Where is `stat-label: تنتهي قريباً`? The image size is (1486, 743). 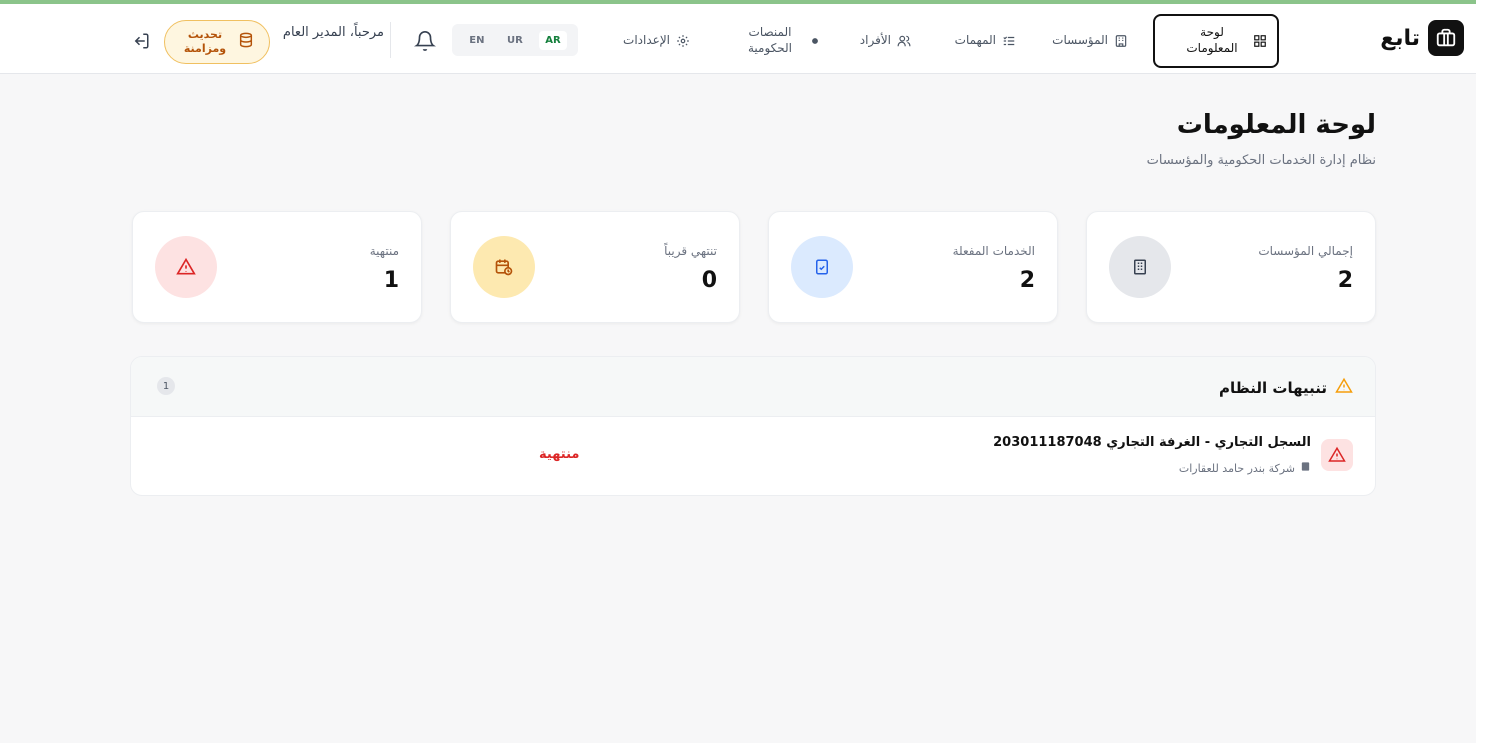
stat-label: تنتهي قريباً is located at coordinates (690, 251).